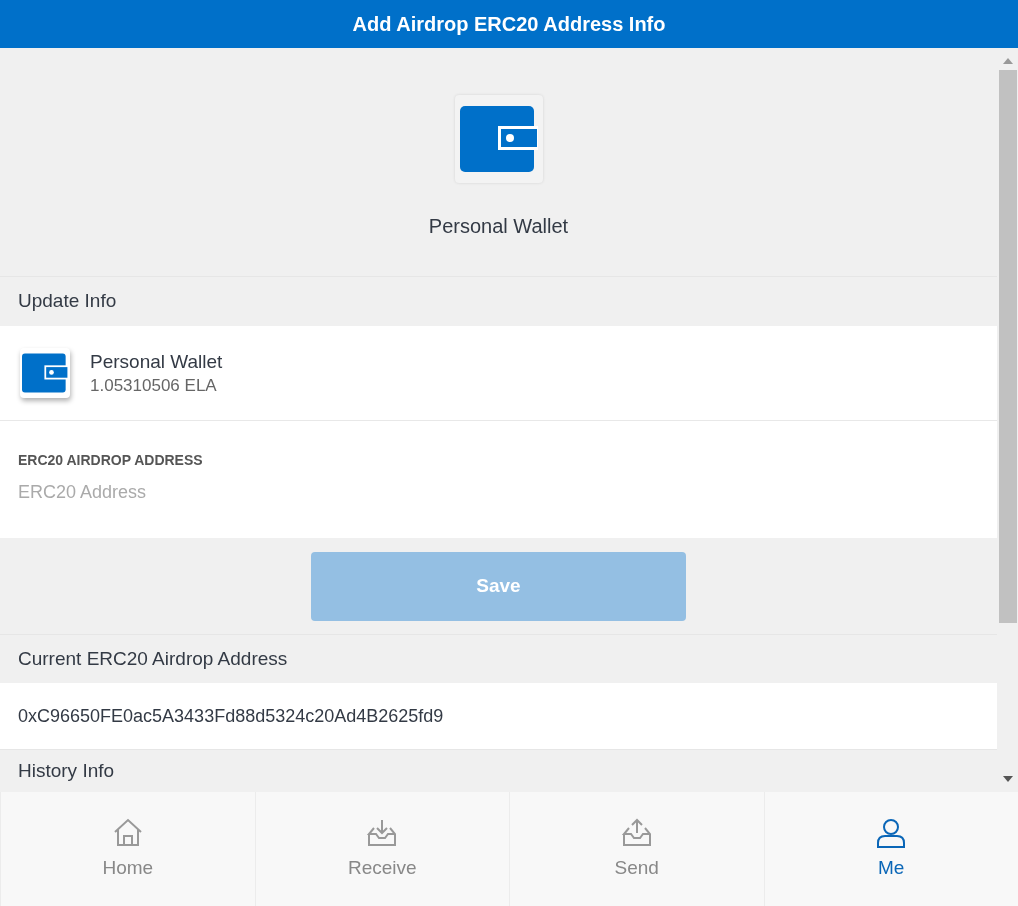  What do you see at coordinates (498, 492) in the screenshot?
I see `address-input: ERC20 Address` at bounding box center [498, 492].